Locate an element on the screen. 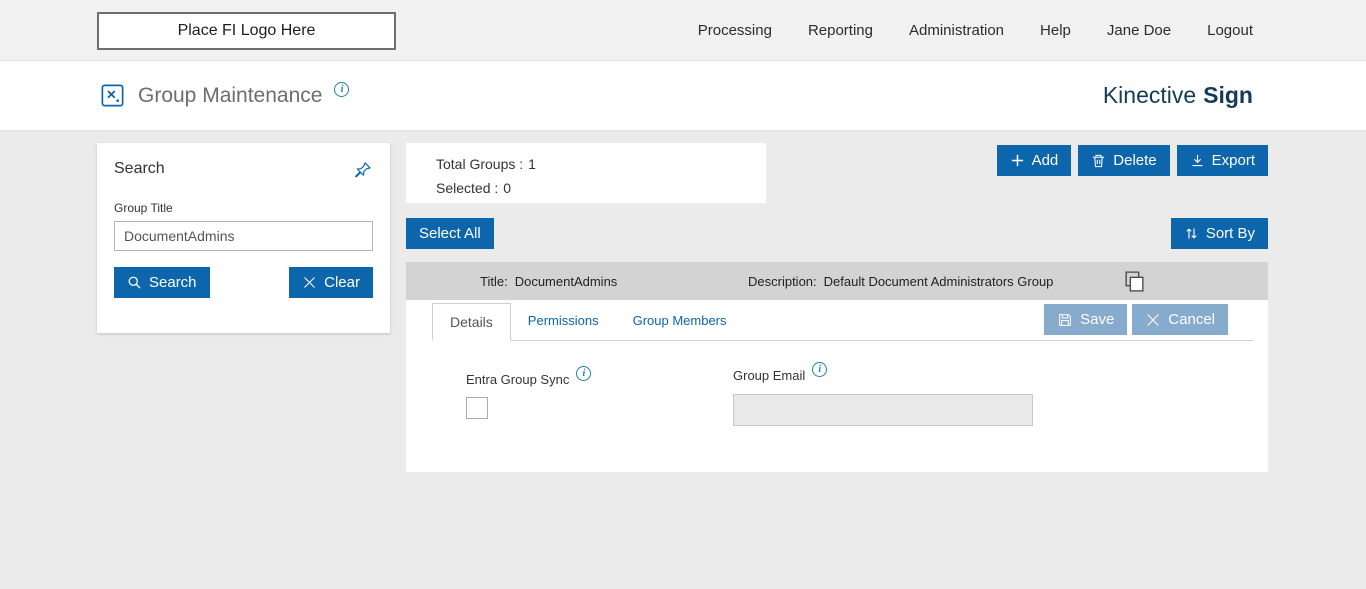  group-row-description-value: Default Document Administrators Group is located at coordinates (938, 281).